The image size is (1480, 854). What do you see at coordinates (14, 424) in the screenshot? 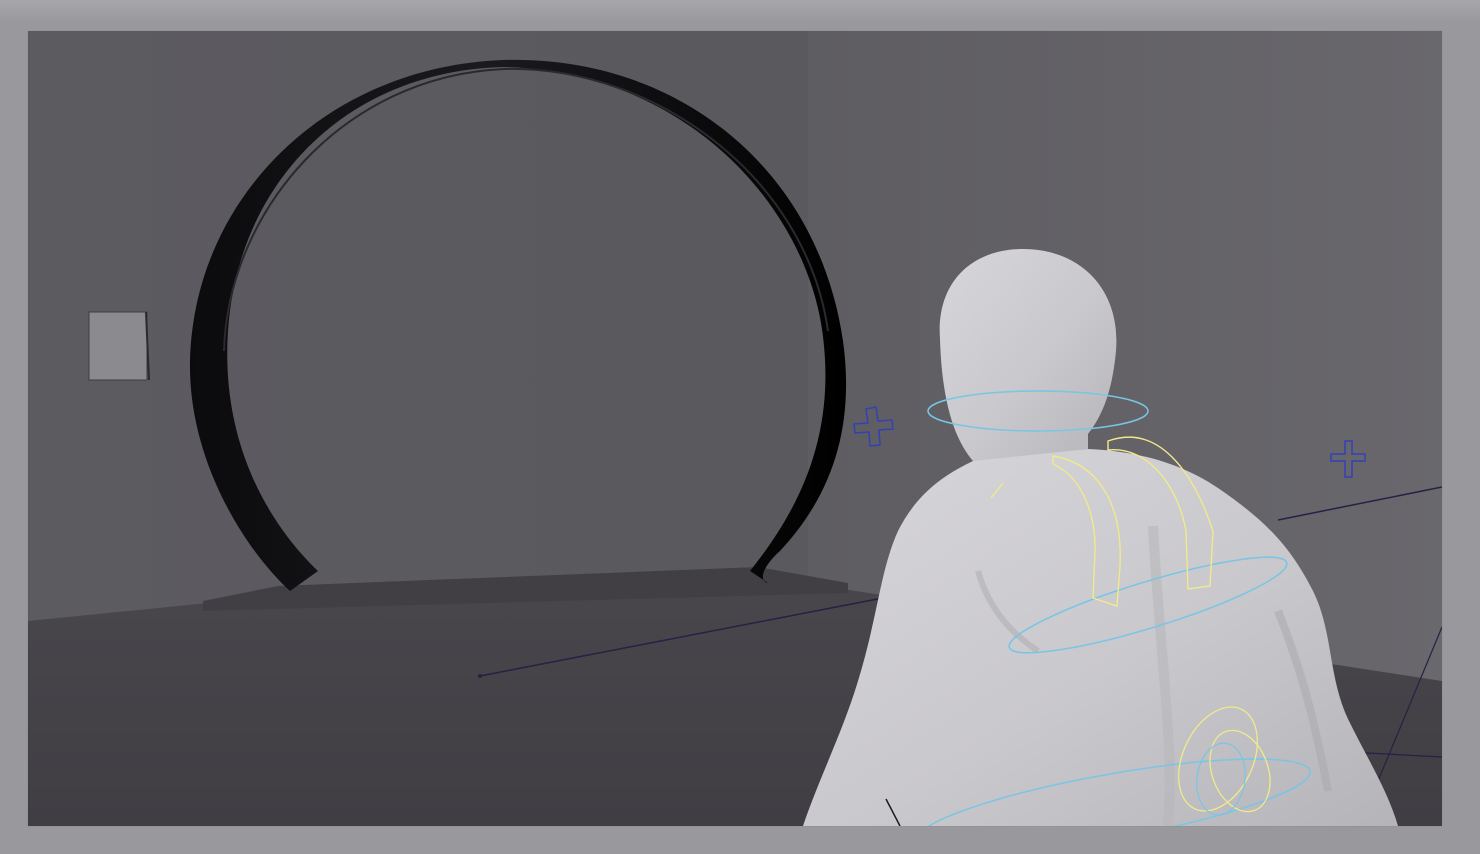
I see `camera-gate-left` at bounding box center [14, 424].